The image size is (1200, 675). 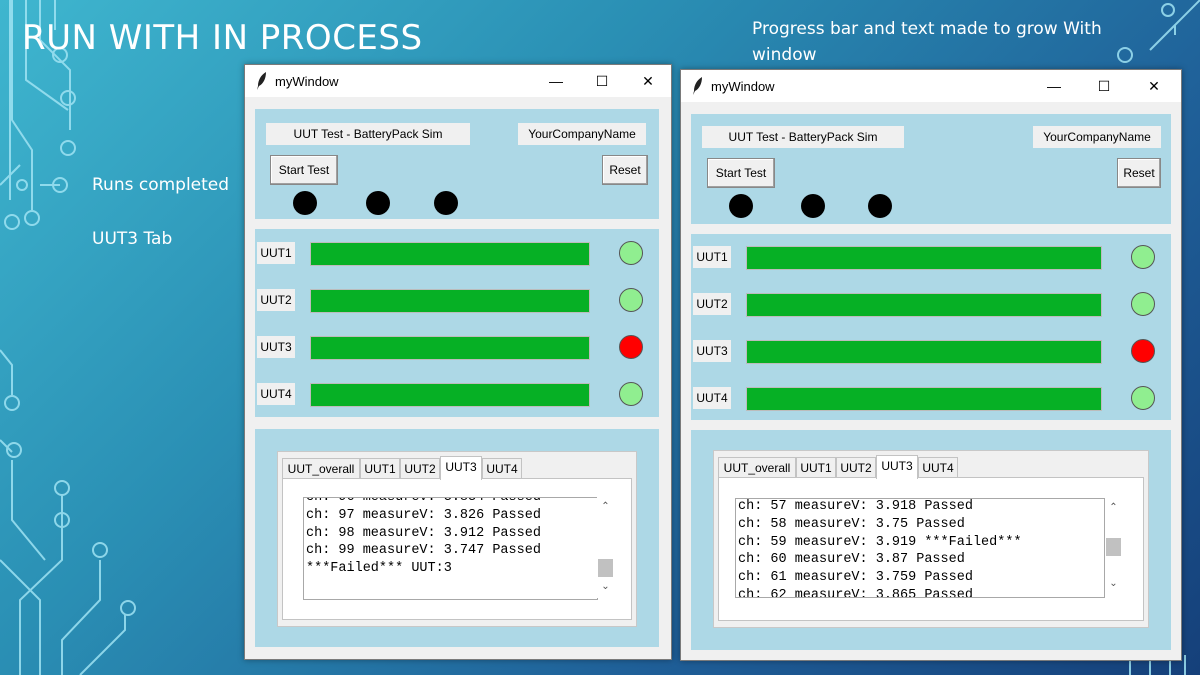 I want to click on feather-icon, so click(x=697, y=86).